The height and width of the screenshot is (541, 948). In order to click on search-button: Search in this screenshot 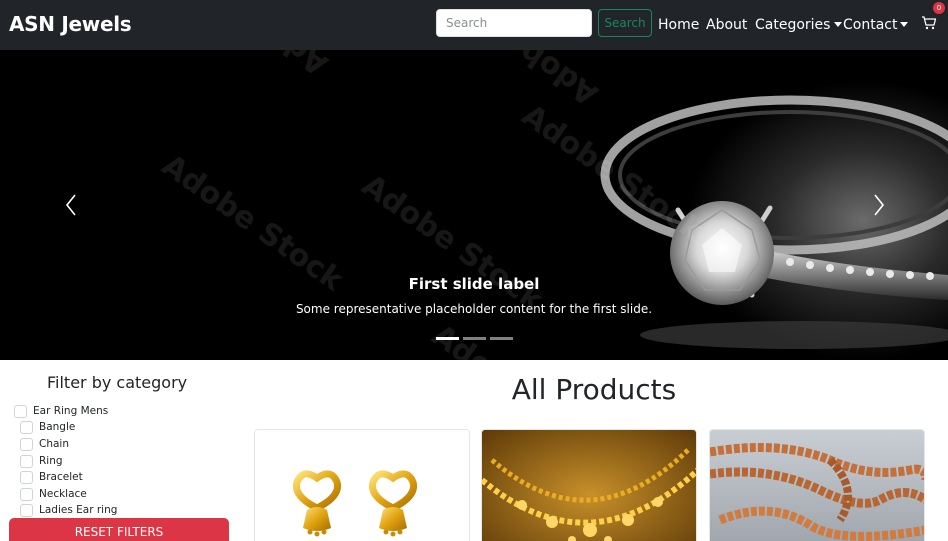, I will do `click(625, 23)`.